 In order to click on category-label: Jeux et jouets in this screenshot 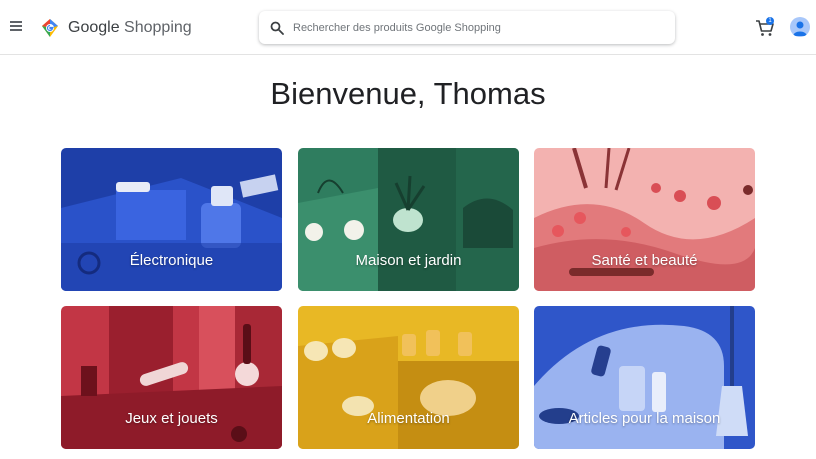, I will do `click(171, 418)`.